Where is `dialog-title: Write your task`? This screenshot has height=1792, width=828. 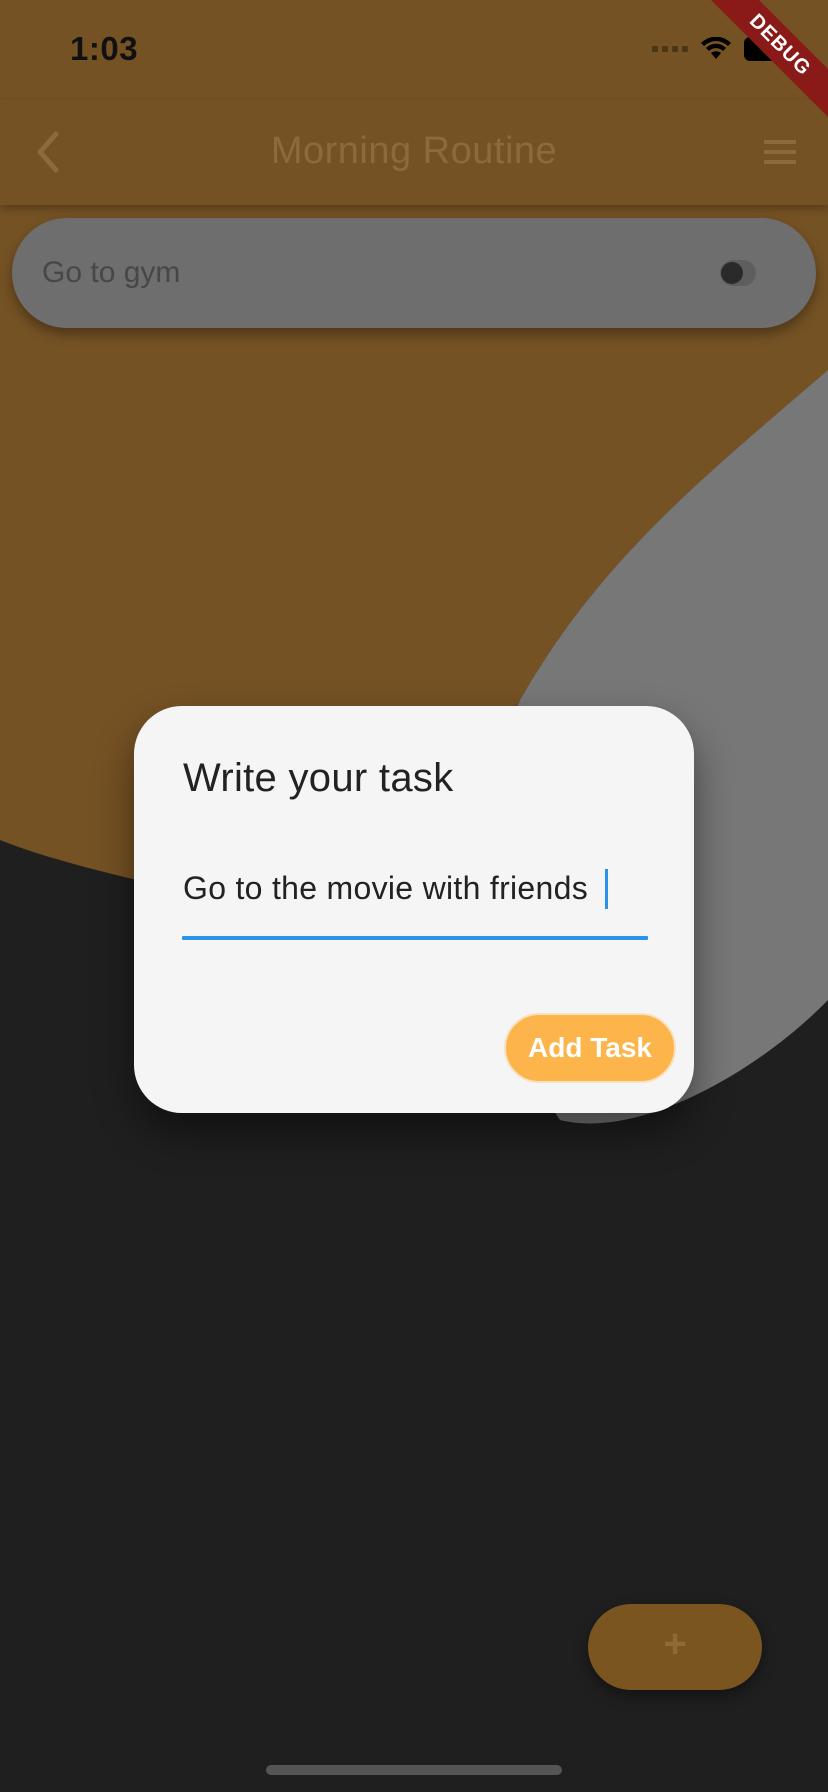
dialog-title: Write your task is located at coordinates (318, 778).